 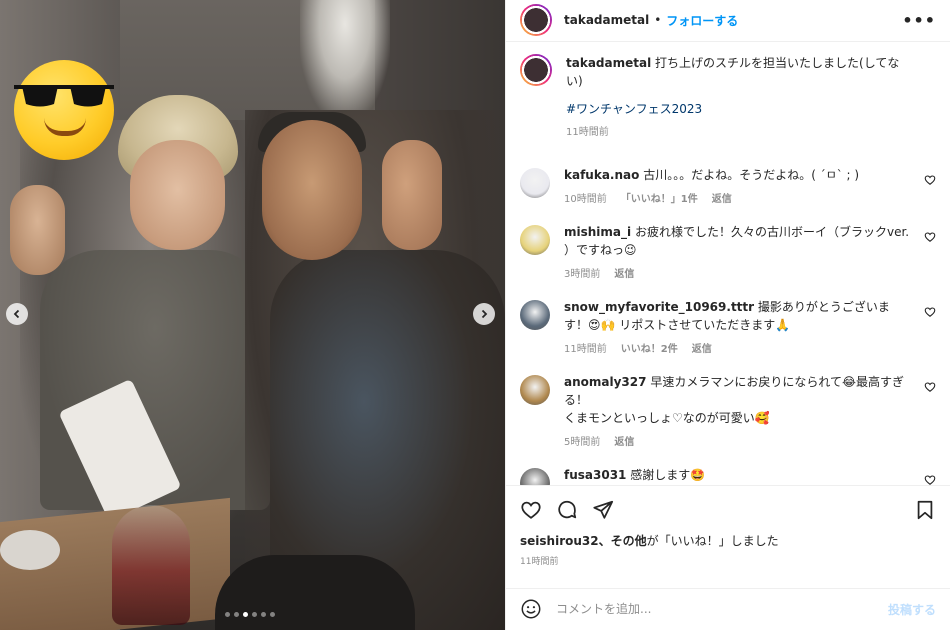 What do you see at coordinates (601, 175) in the screenshot?
I see `comment-username: kafuka.nao` at bounding box center [601, 175].